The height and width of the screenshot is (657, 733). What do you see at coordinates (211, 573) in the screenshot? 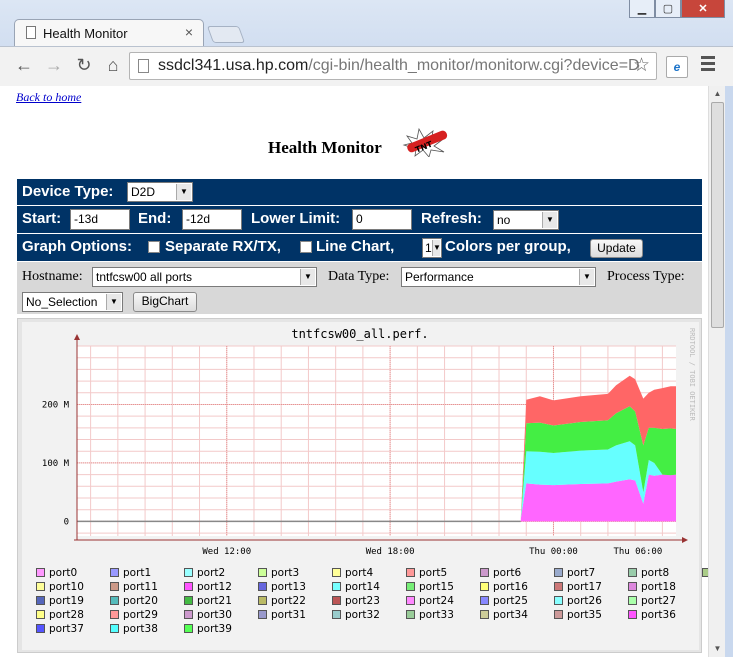
I see `legend-label: port2` at bounding box center [211, 573].